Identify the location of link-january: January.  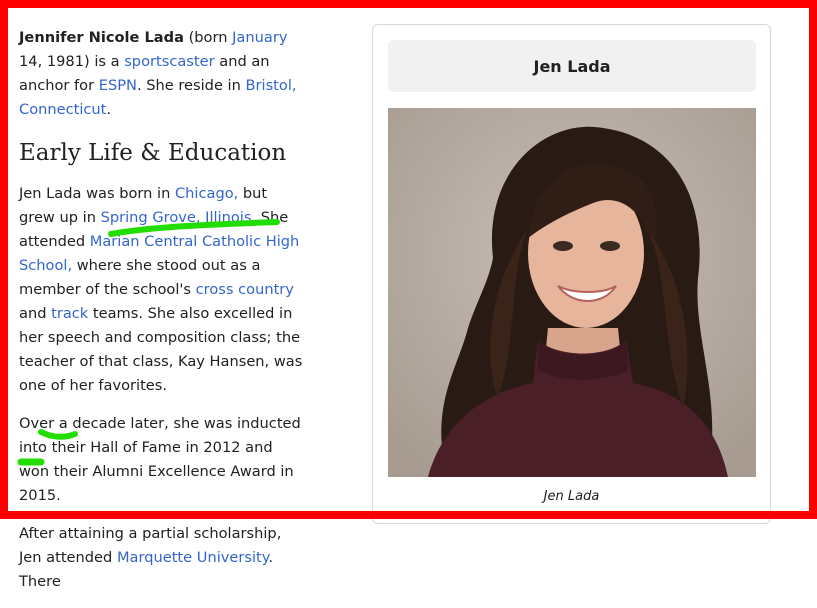
(259, 37).